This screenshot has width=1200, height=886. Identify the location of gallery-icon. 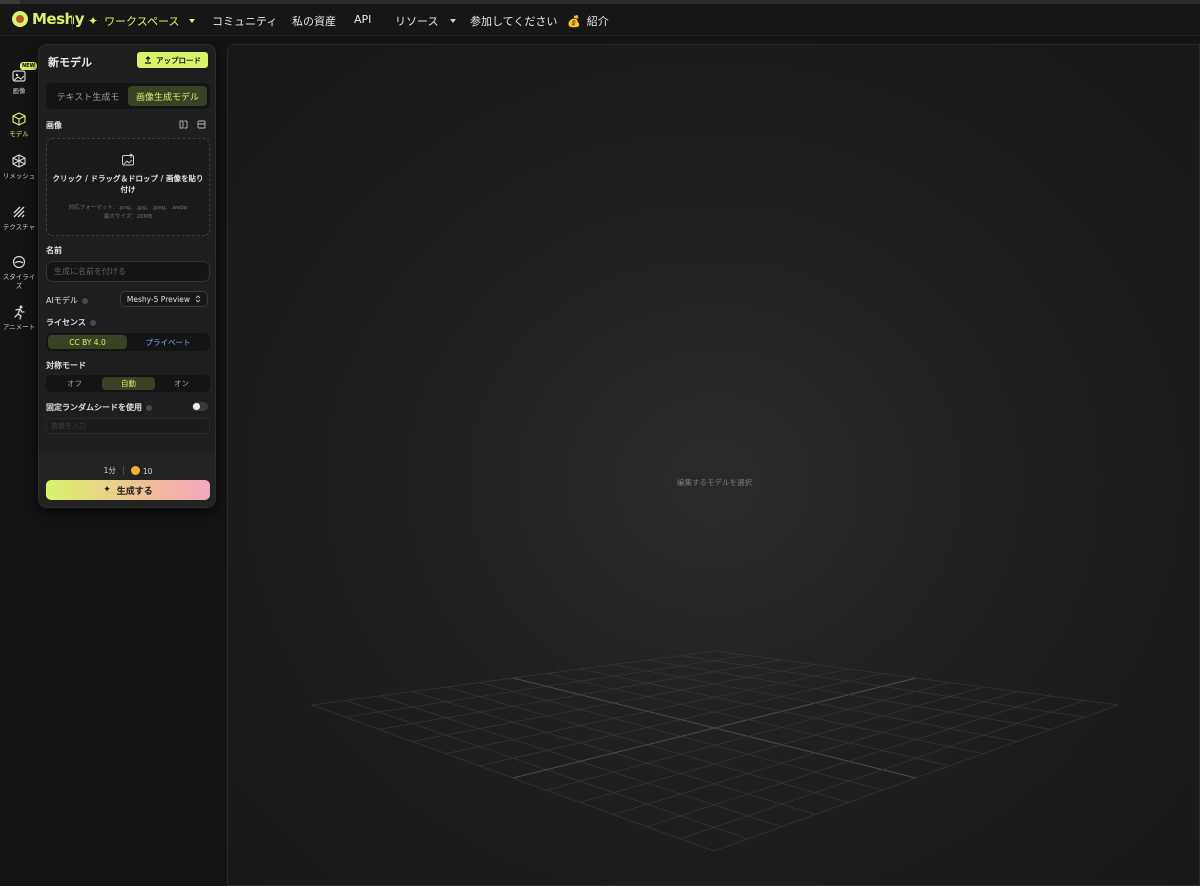
(201, 124).